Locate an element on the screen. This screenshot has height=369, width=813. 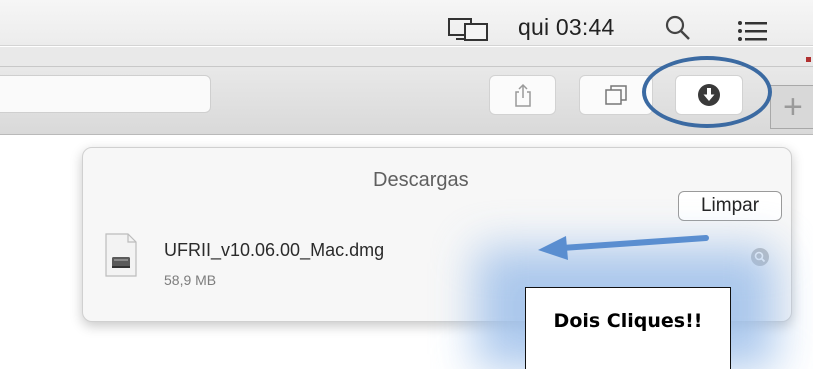
clear-downloads-button: Limpar is located at coordinates (730, 206).